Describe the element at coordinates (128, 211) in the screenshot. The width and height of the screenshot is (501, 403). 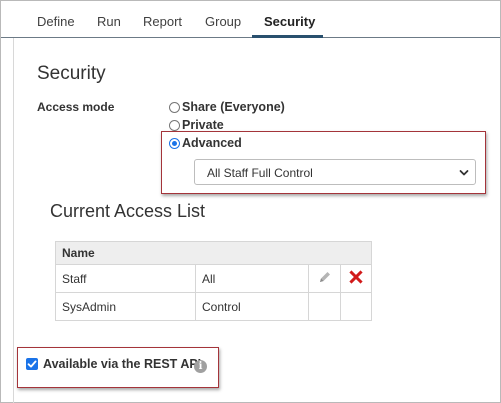
I see `access-list-title: Current Access List` at that location.